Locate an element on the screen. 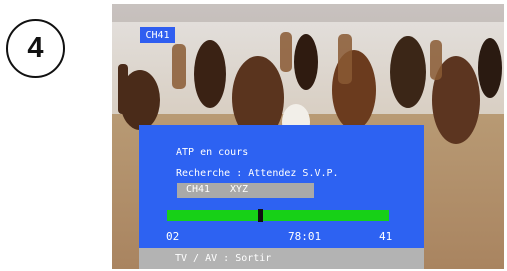  range-start-value: 02 is located at coordinates (173, 236).